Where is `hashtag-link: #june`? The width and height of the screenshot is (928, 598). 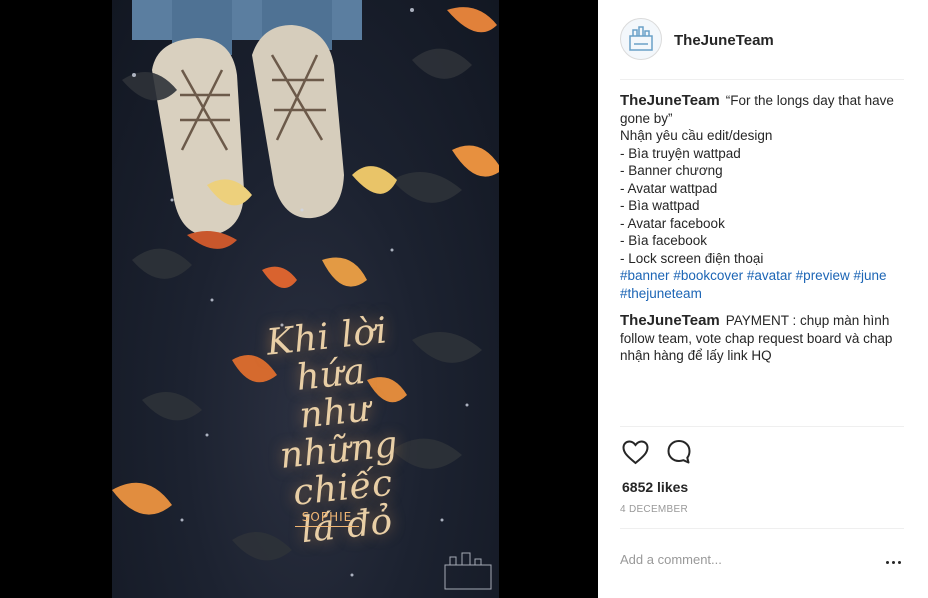 hashtag-link: #june is located at coordinates (869, 275).